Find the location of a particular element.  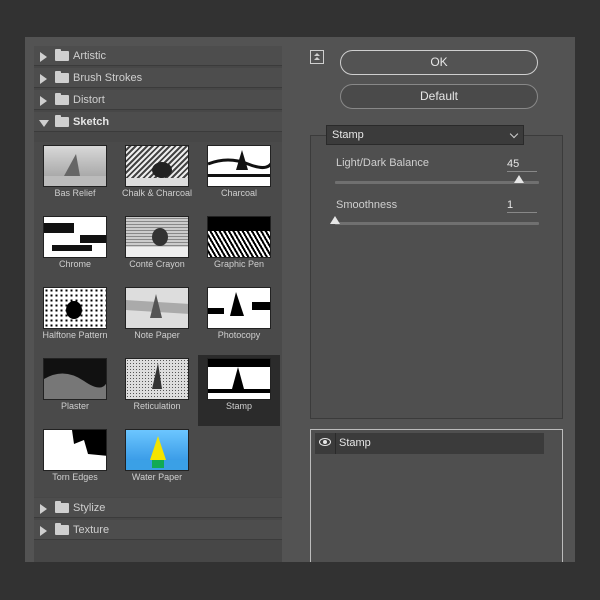

category-brush-strokes: Brush Strokes is located at coordinates (158, 78).